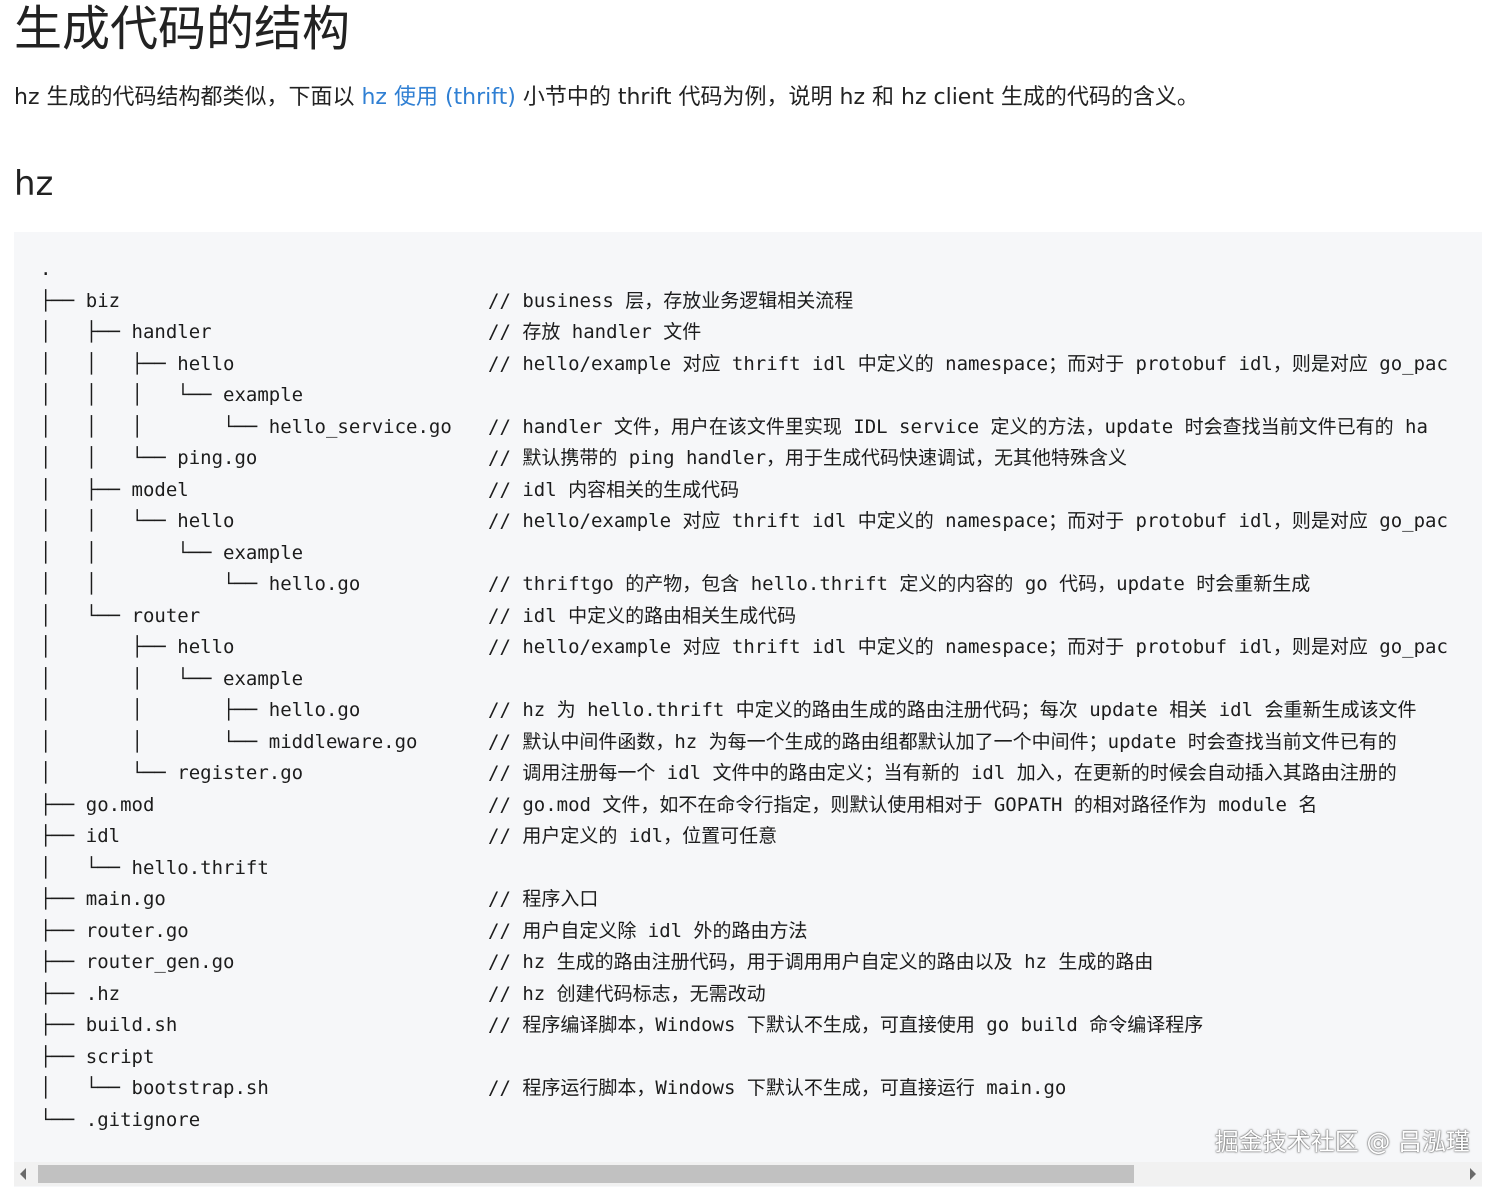 The height and width of the screenshot is (1188, 1502). Describe the element at coordinates (46, 269) in the screenshot. I see `tree-entry: .` at that location.